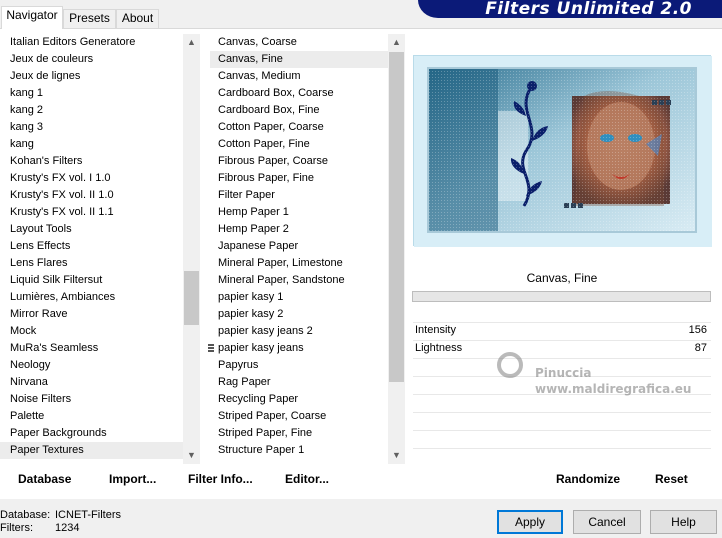 This screenshot has height=538, width=722. Describe the element at coordinates (299, 433) in the screenshot. I see `filter-list-item: Striped Paper, Fine` at that location.